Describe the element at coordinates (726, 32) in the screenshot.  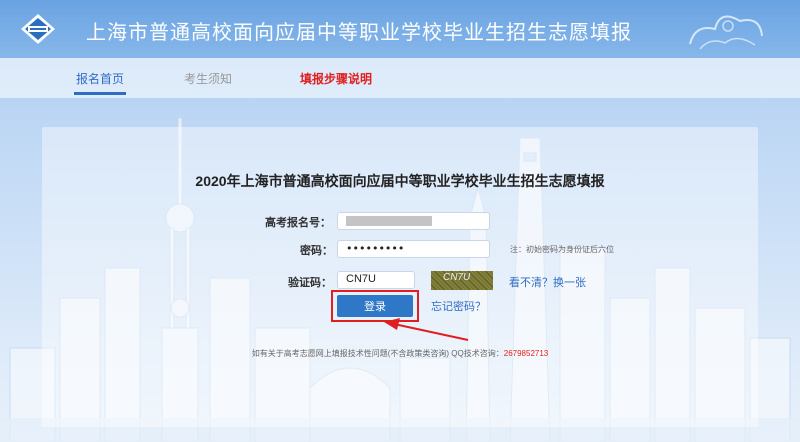
I see `cloud-ornament-icon` at that location.